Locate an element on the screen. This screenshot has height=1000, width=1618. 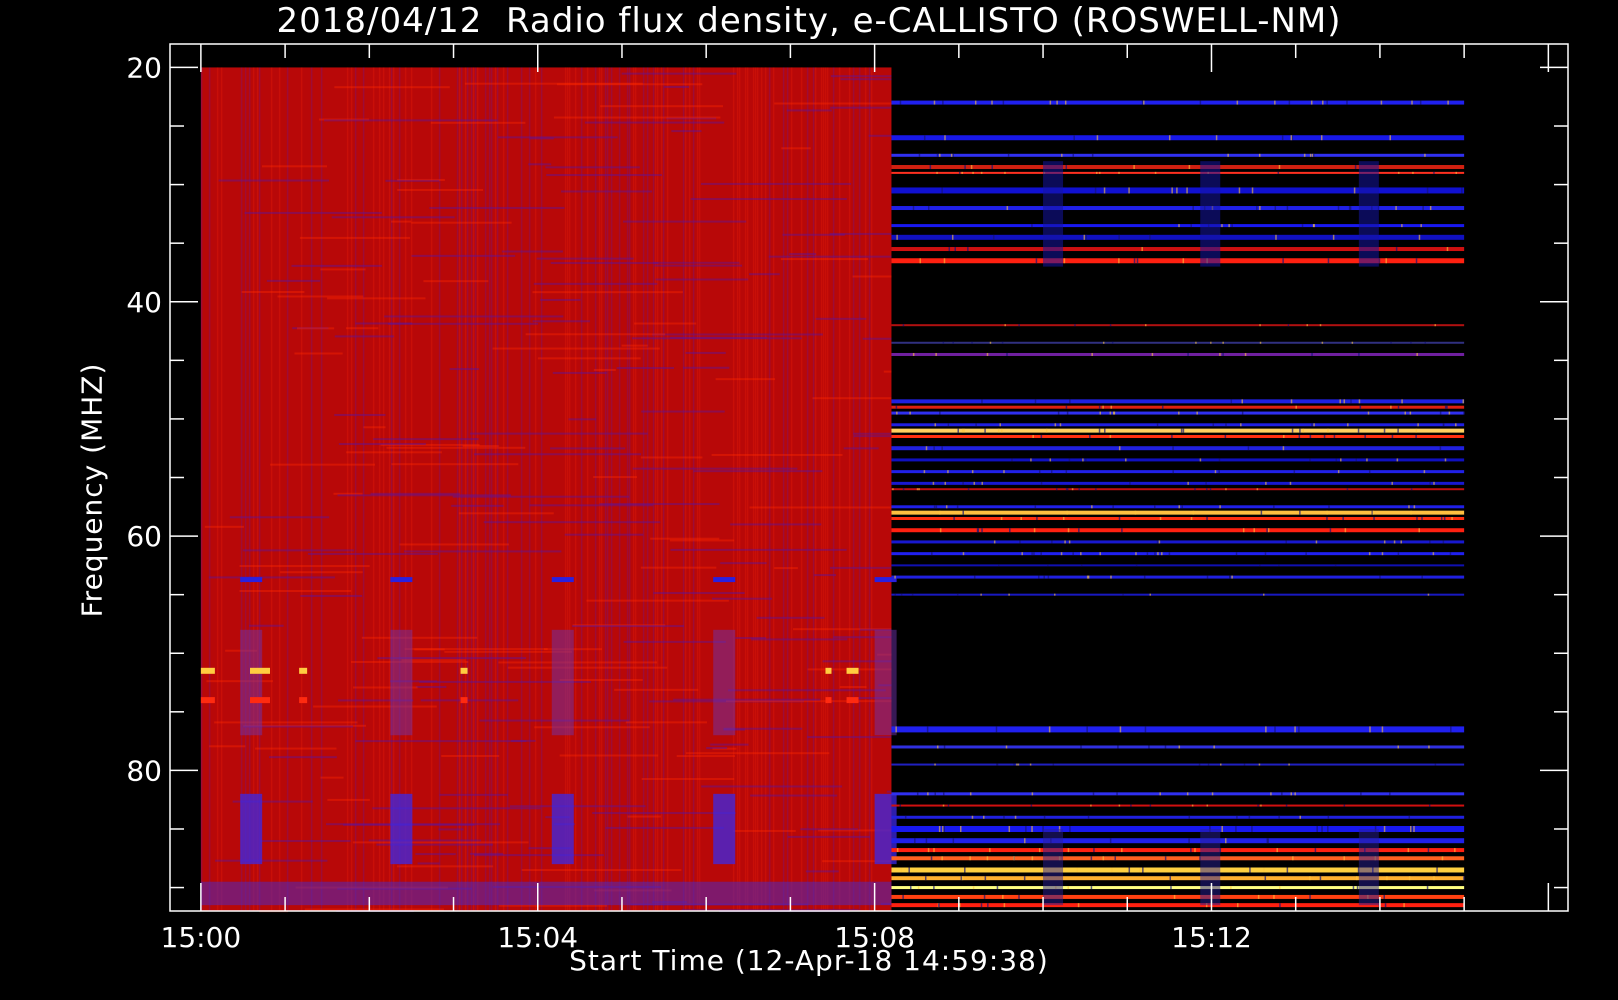
x-axis-label: Start Time (12-Apr-18 14:59:38) is located at coordinates (809, 960).